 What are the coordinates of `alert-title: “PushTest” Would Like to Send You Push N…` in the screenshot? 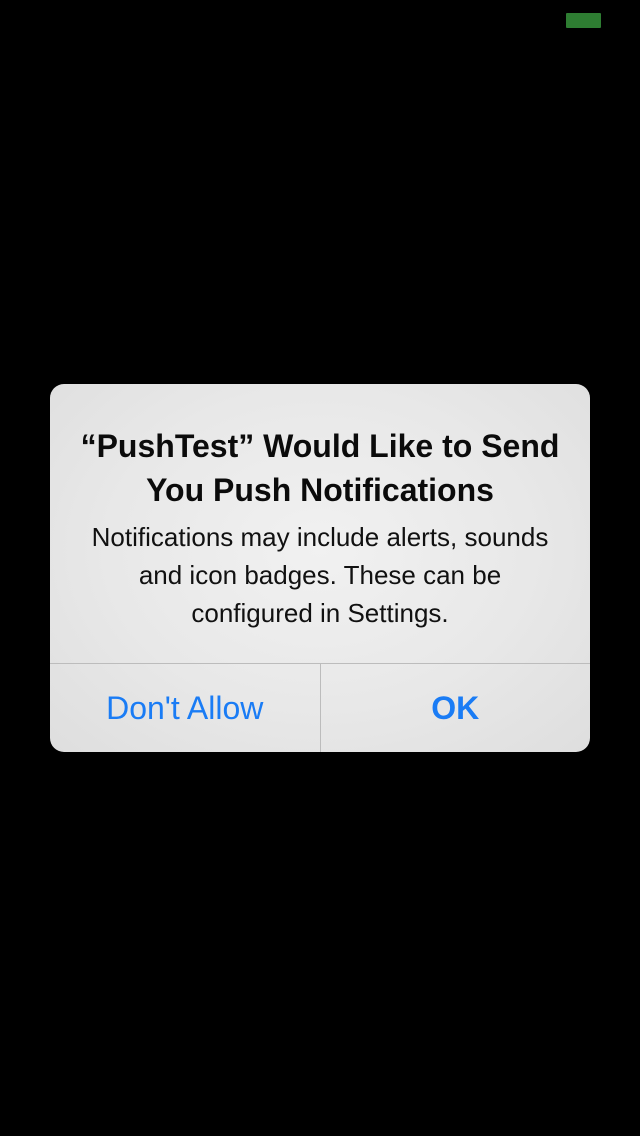 It's located at (320, 468).